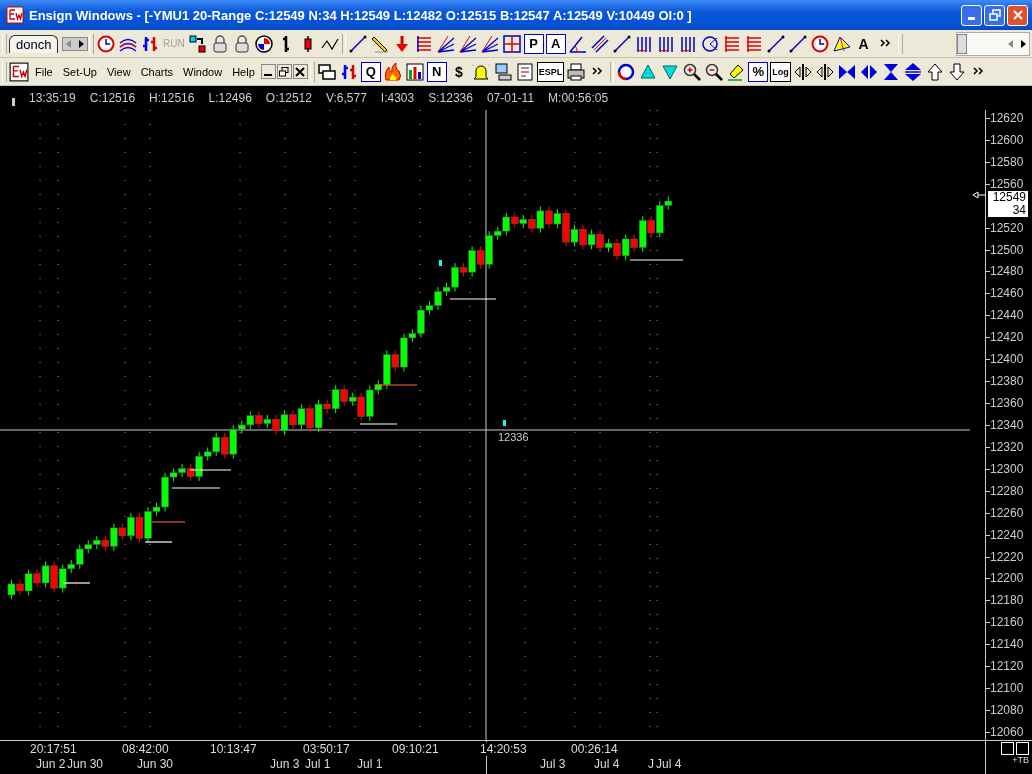 This screenshot has width=1032, height=774. I want to click on quote-value: H:12516, so click(172, 98).